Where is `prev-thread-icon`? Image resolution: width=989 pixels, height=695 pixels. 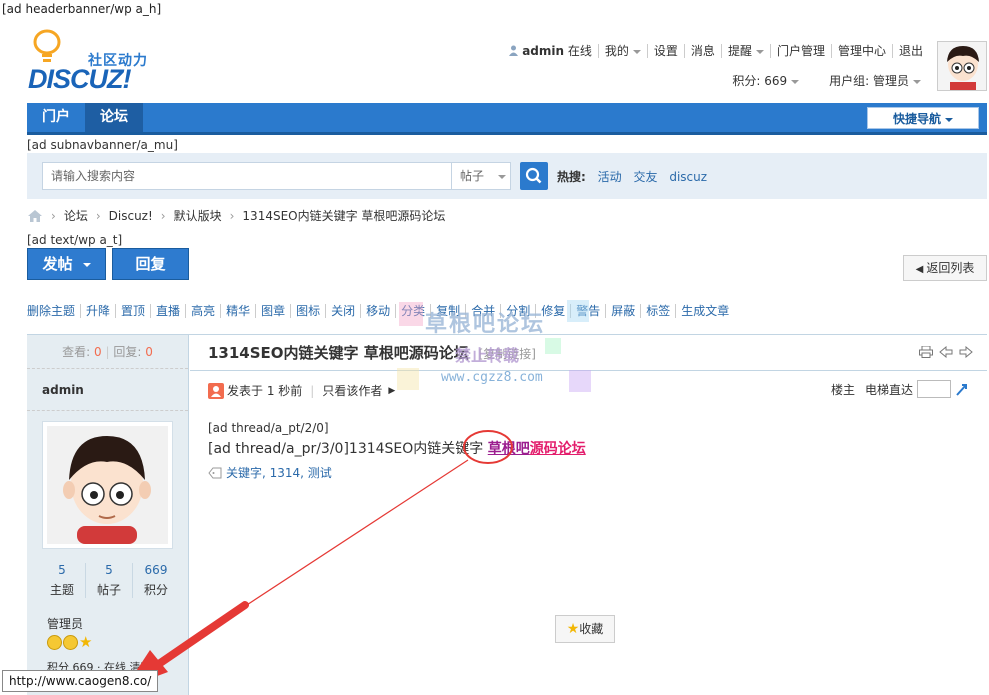 prev-thread-icon is located at coordinates (946, 352).